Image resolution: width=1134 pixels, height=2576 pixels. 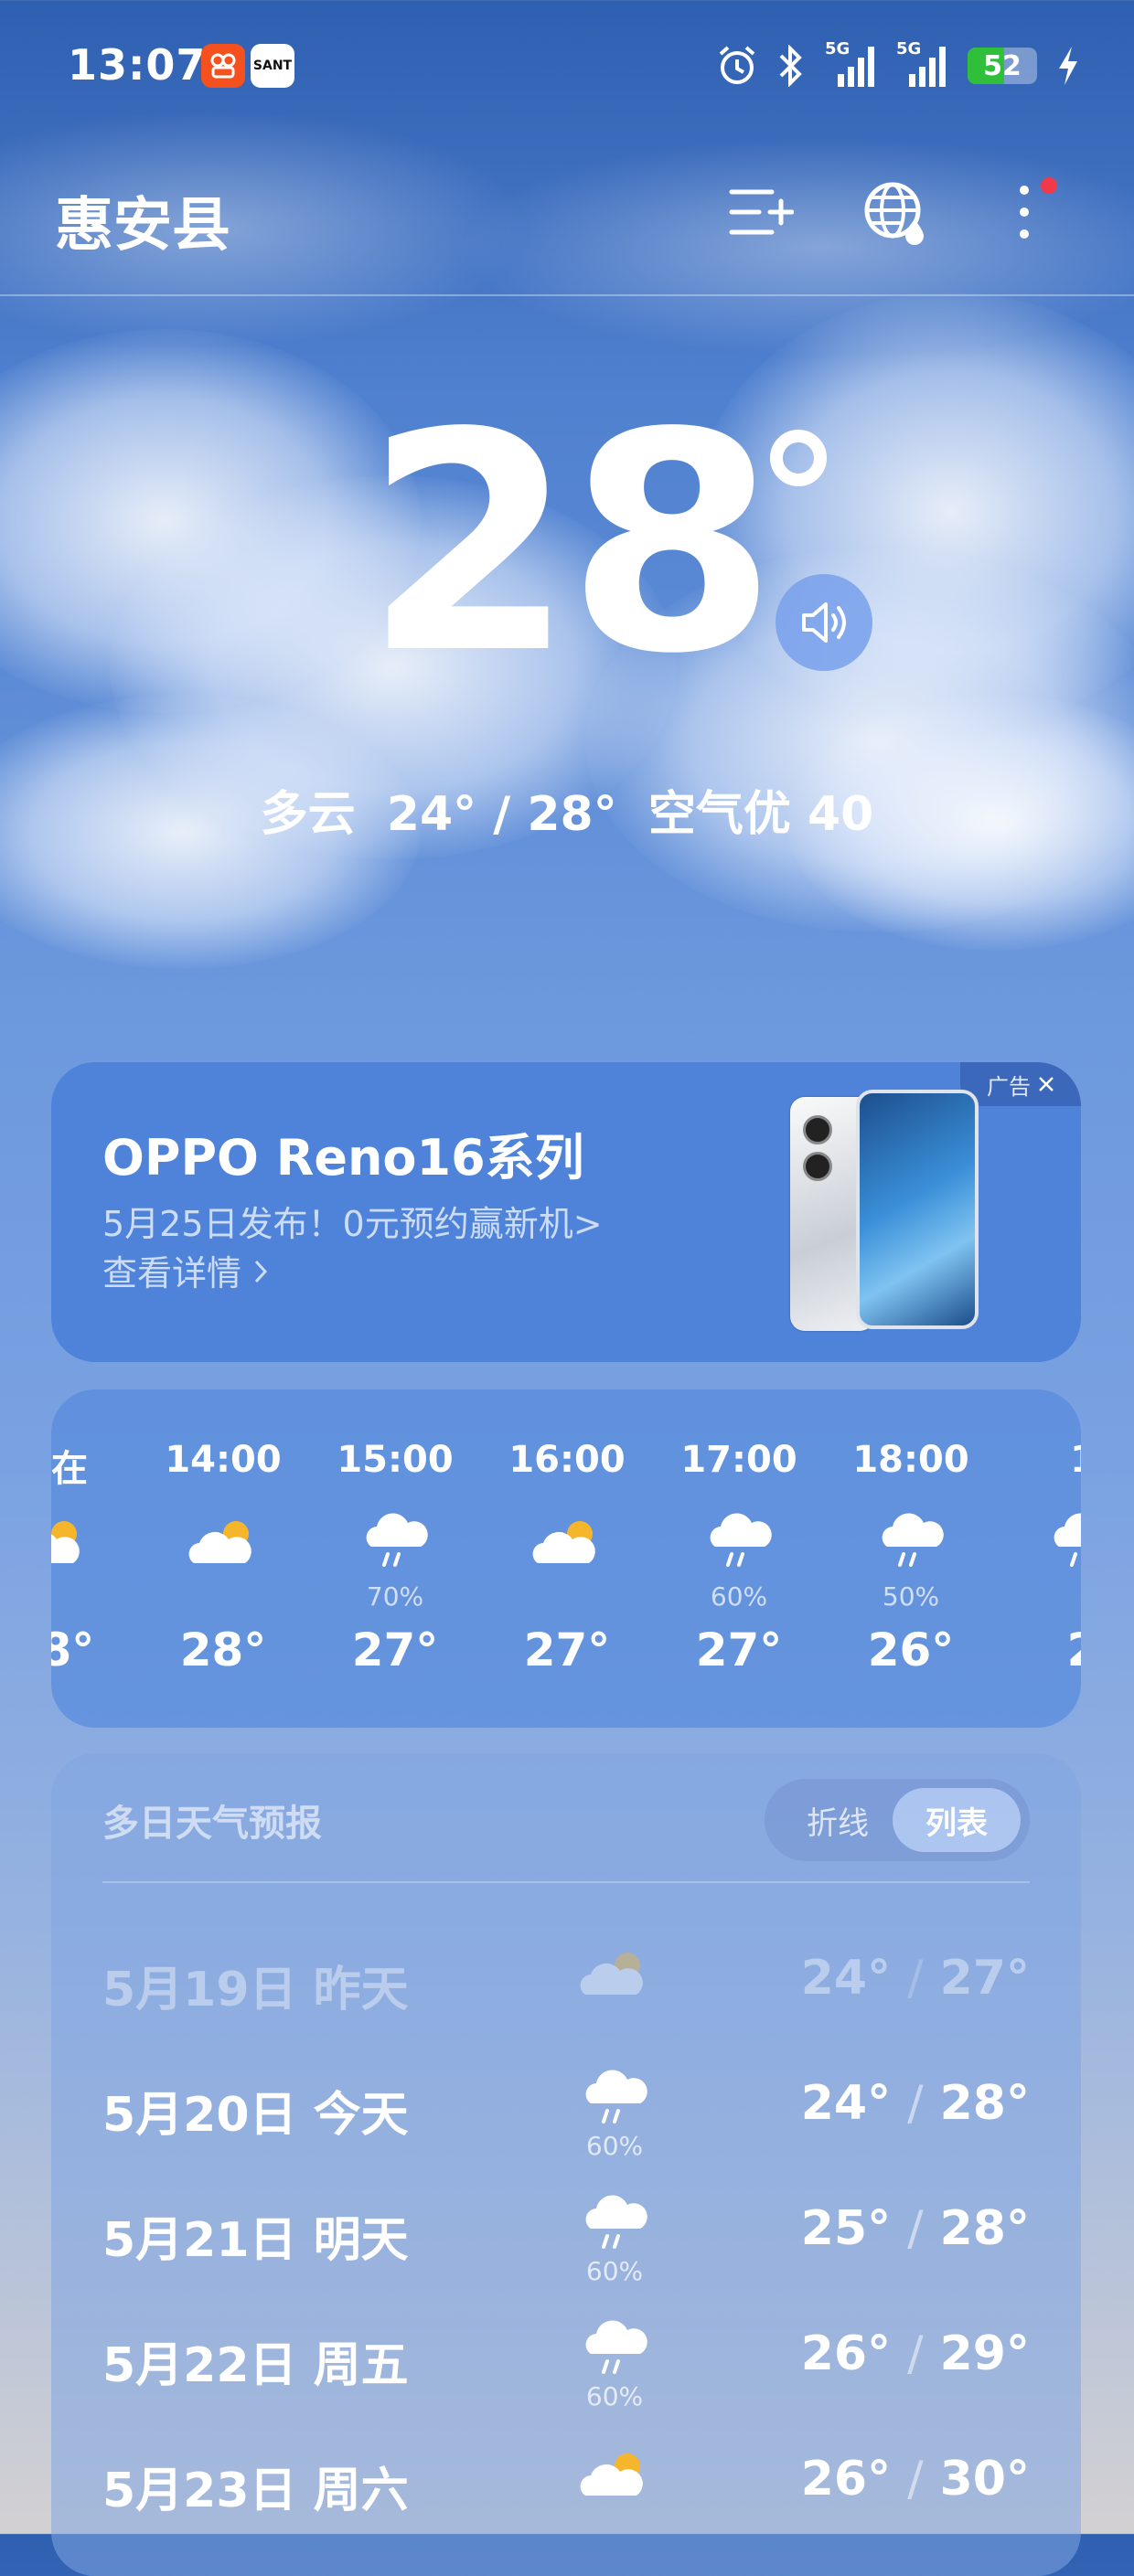 I want to click on hourly-item: 15:00 70% 27°, so click(x=395, y=1558).